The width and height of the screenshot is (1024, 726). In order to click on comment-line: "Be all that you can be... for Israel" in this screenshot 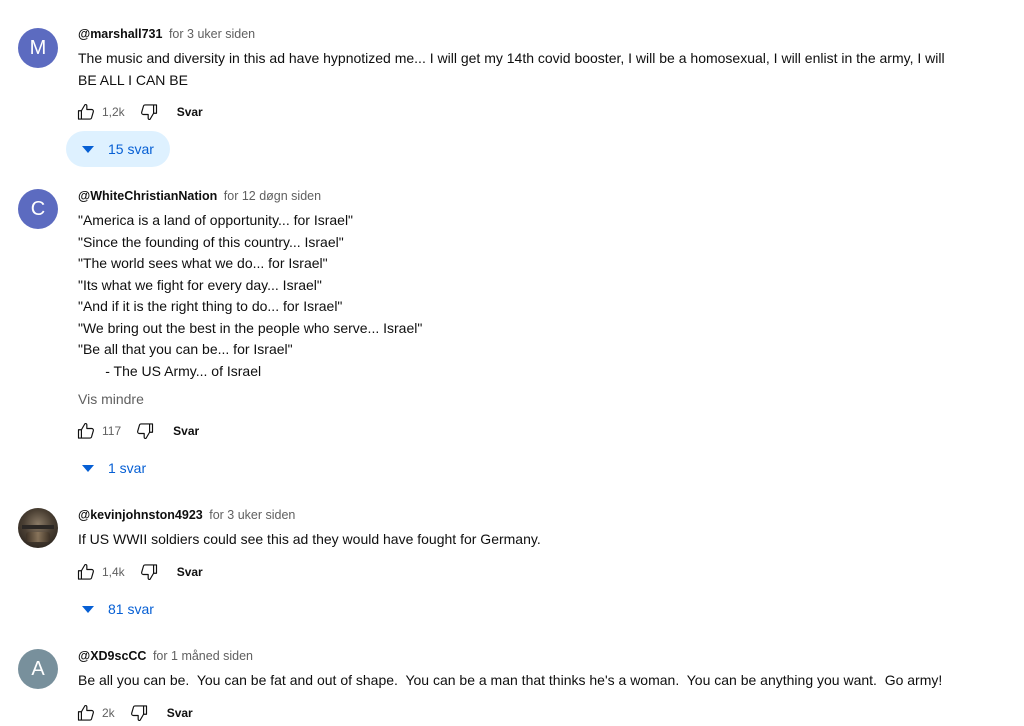, I will do `click(185, 349)`.